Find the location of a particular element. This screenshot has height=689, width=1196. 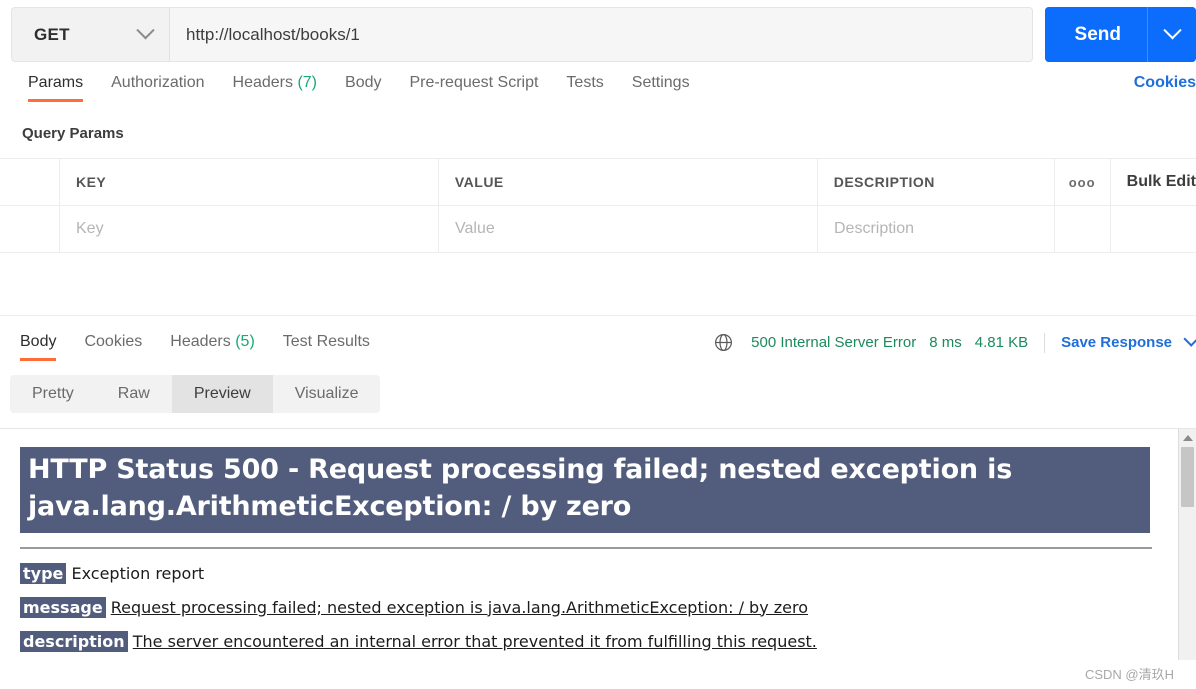

param-description-input: Description is located at coordinates (936, 229).